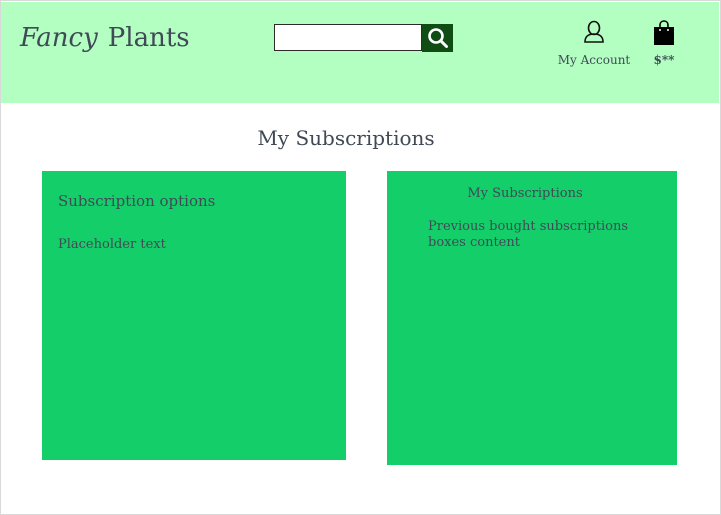  What do you see at coordinates (105, 38) in the screenshot?
I see `site-logo: Fancy Plants` at bounding box center [105, 38].